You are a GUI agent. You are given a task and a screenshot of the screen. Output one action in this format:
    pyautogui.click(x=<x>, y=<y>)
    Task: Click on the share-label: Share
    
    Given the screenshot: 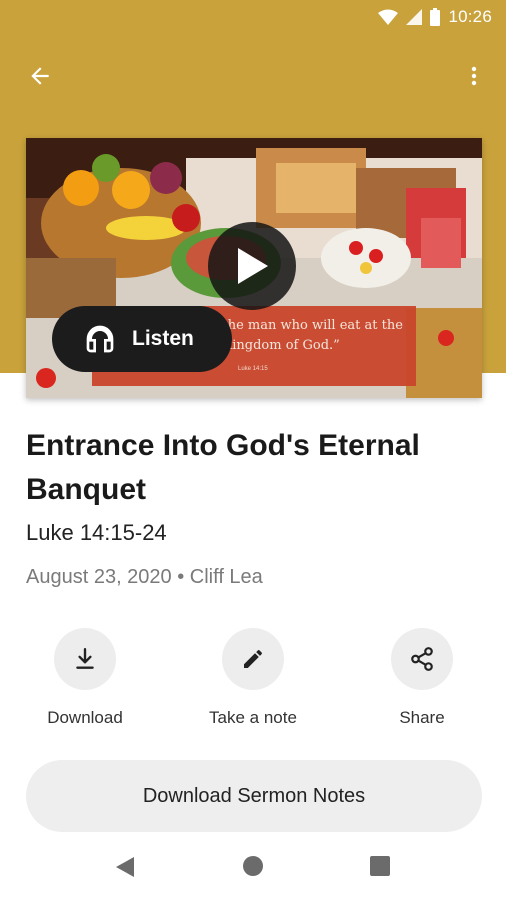 What is the action you would take?
    pyautogui.click(x=422, y=717)
    